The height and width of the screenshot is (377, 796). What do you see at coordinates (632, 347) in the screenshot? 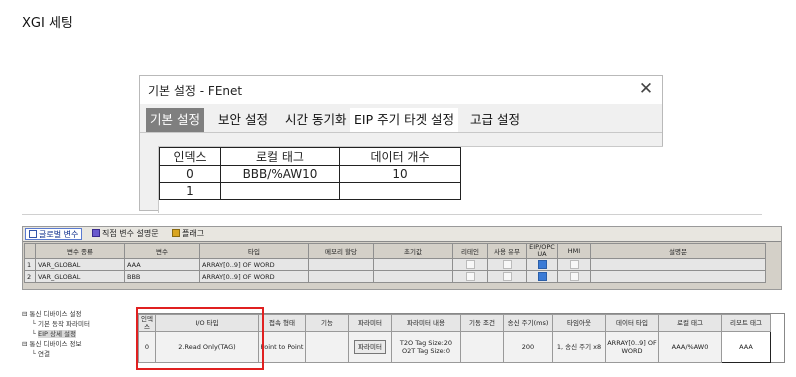
I see `cell-data-type: ARRAY[0..9] OF WORD` at bounding box center [632, 347].